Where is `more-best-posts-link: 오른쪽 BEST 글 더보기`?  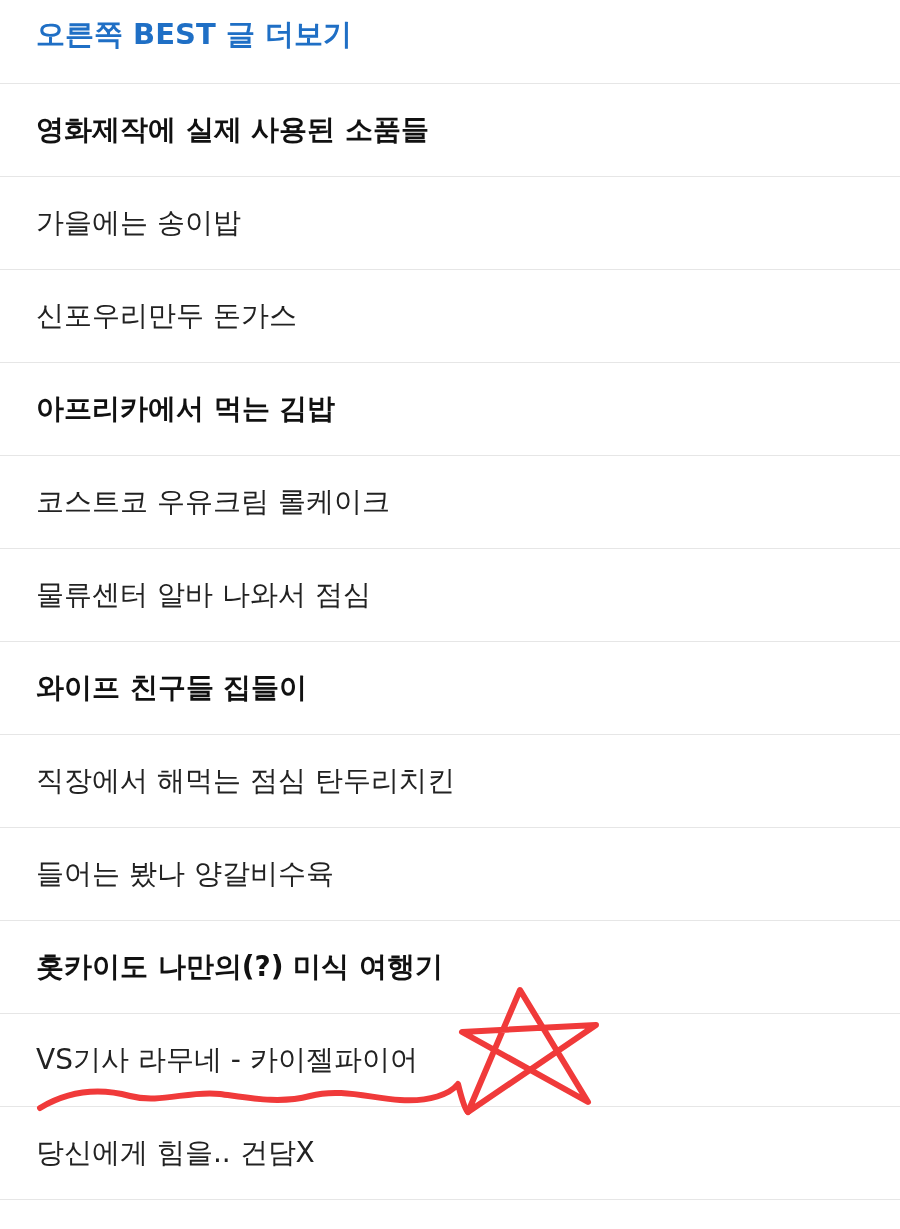 more-best-posts-link: 오른쪽 BEST 글 더보기 is located at coordinates (194, 41).